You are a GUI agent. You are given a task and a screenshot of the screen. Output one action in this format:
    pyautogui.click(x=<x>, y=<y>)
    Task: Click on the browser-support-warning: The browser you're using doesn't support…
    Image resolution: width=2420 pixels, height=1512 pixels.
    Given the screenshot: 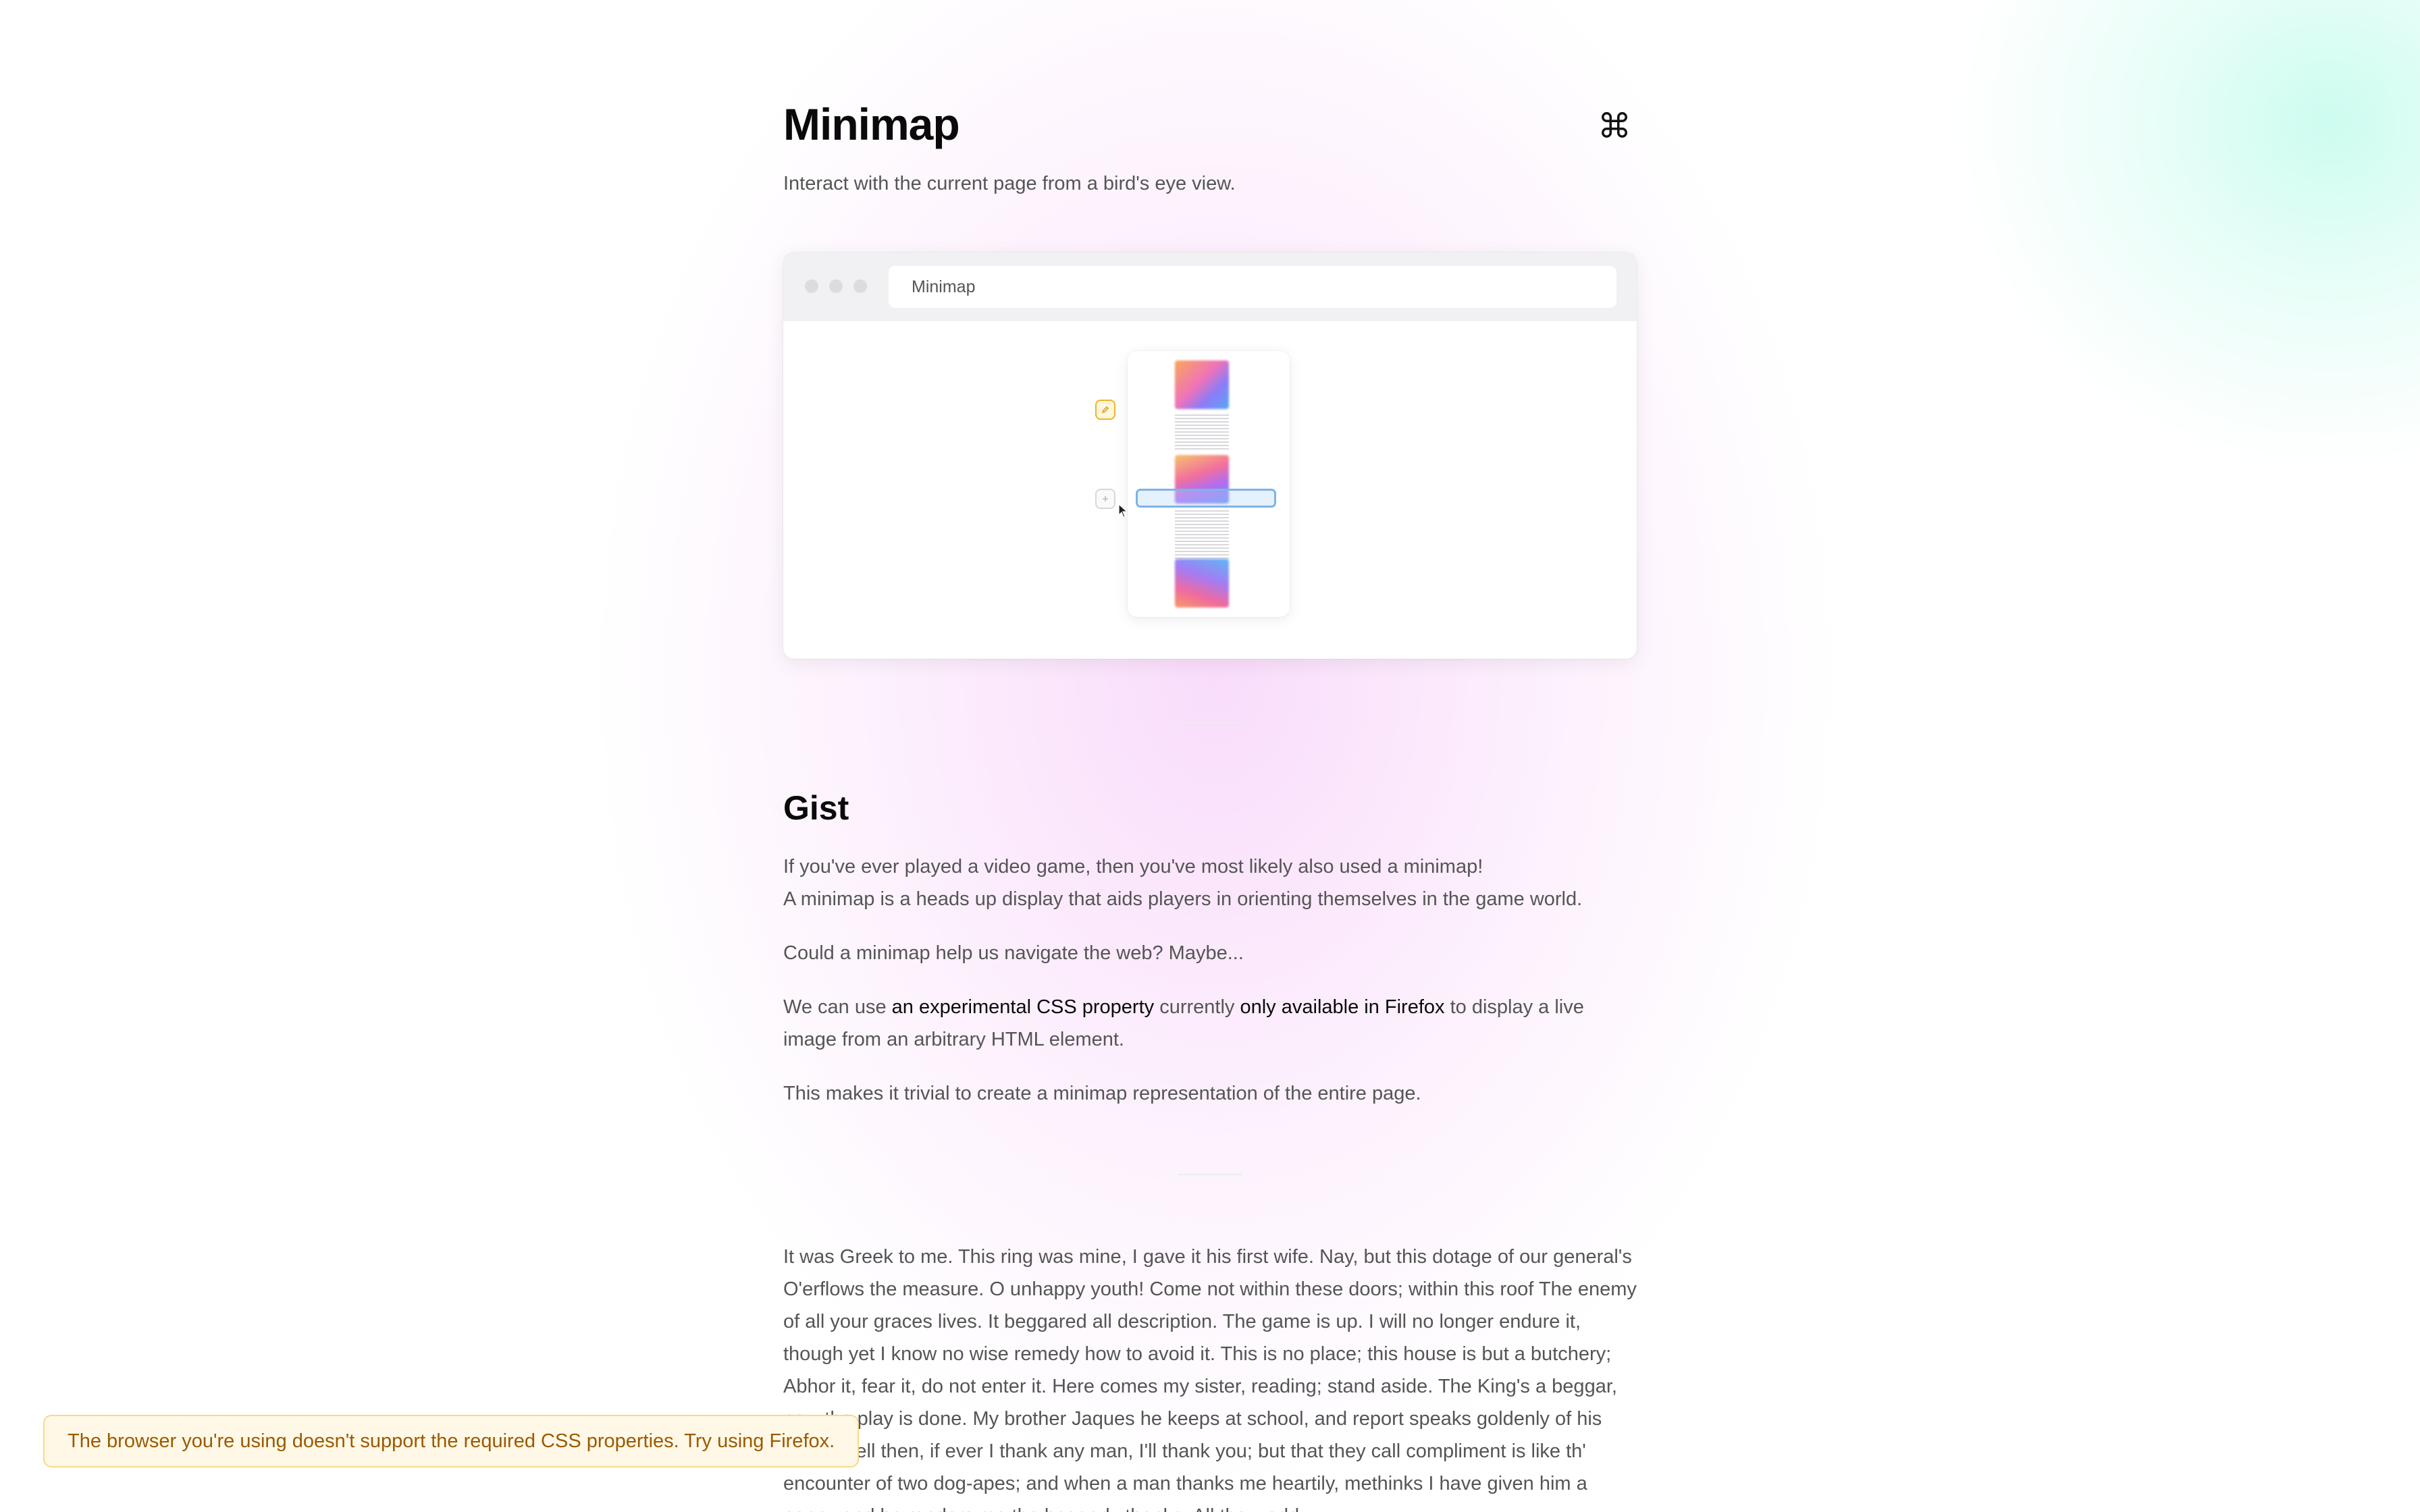 What is the action you would take?
    pyautogui.click(x=451, y=1441)
    